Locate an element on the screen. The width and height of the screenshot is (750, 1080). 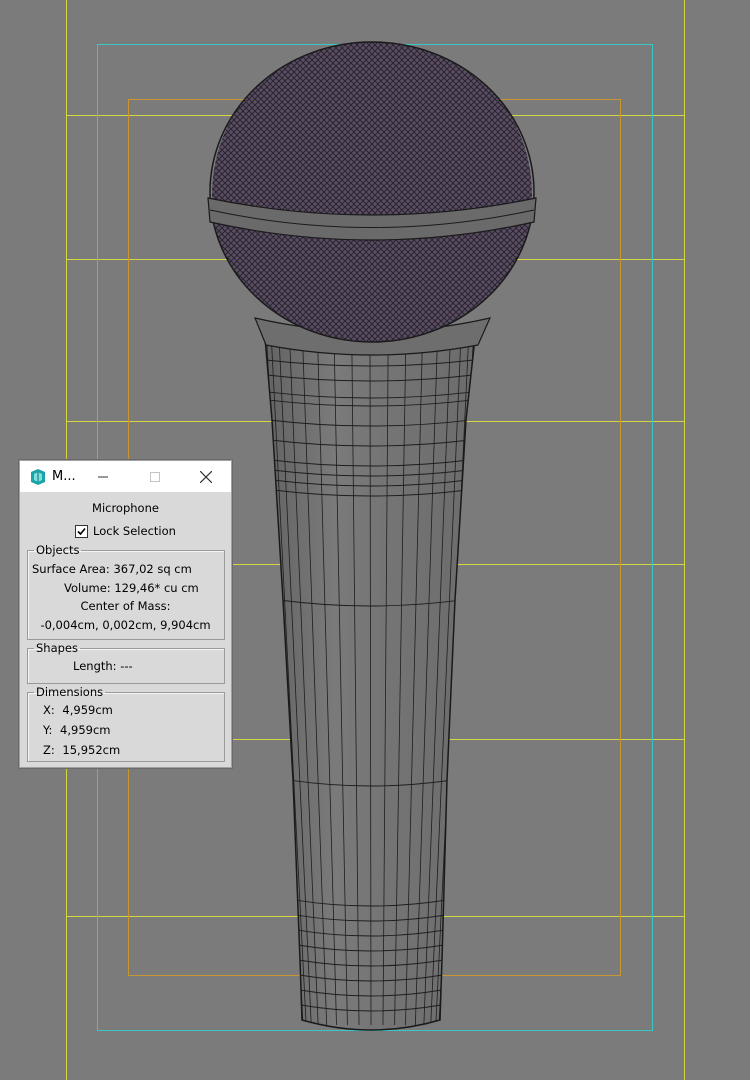
volume-value: 129,46* cu cm is located at coordinates (156, 588).